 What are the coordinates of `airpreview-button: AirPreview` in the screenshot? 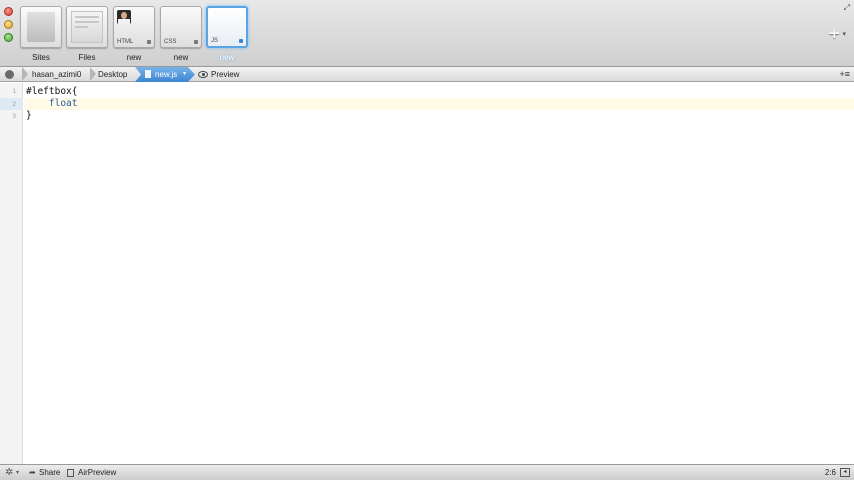 It's located at (97, 473).